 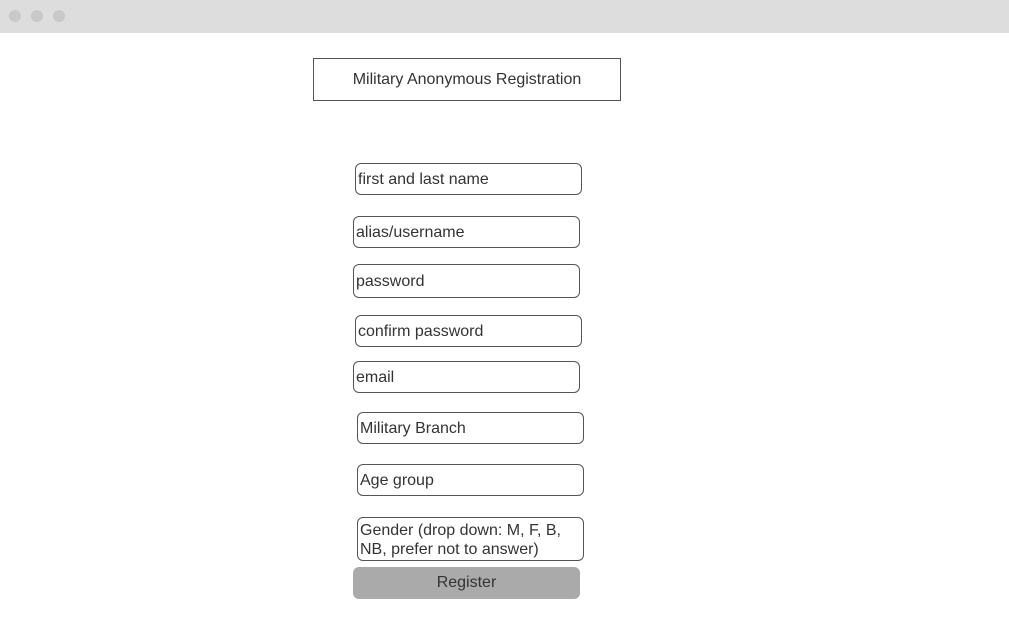 What do you see at coordinates (468, 331) in the screenshot?
I see `confirm-password-field: confirm password` at bounding box center [468, 331].